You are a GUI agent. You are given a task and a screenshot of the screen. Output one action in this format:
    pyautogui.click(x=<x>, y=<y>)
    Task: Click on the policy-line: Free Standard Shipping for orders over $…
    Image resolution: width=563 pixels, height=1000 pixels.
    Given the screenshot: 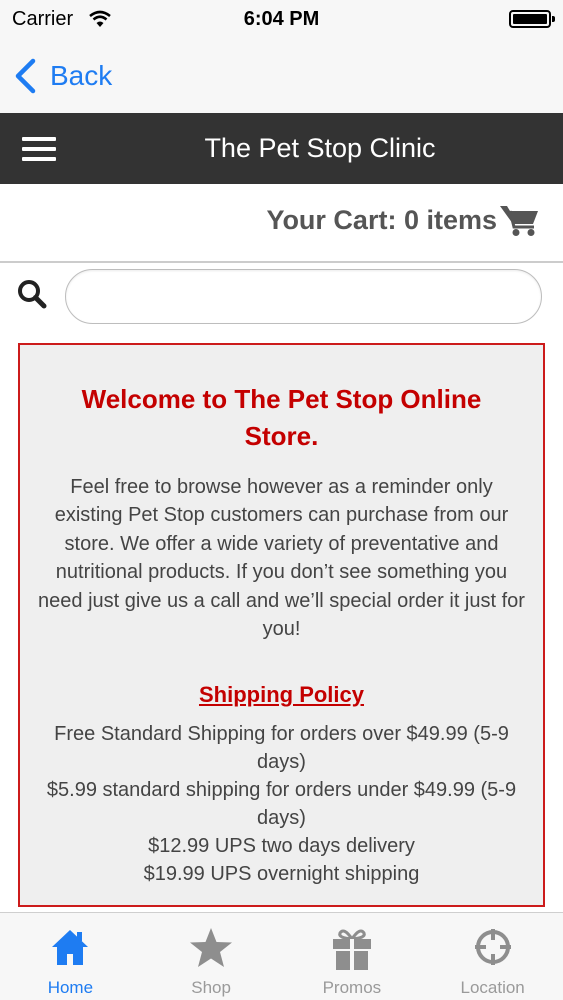 What is the action you would take?
    pyautogui.click(x=281, y=748)
    